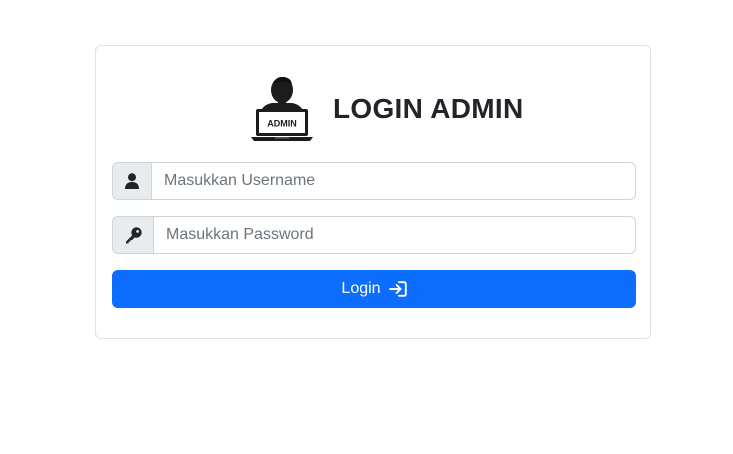 This screenshot has height=454, width=733. What do you see at coordinates (428, 108) in the screenshot?
I see `page-title: LOGIN ADMIN` at bounding box center [428, 108].